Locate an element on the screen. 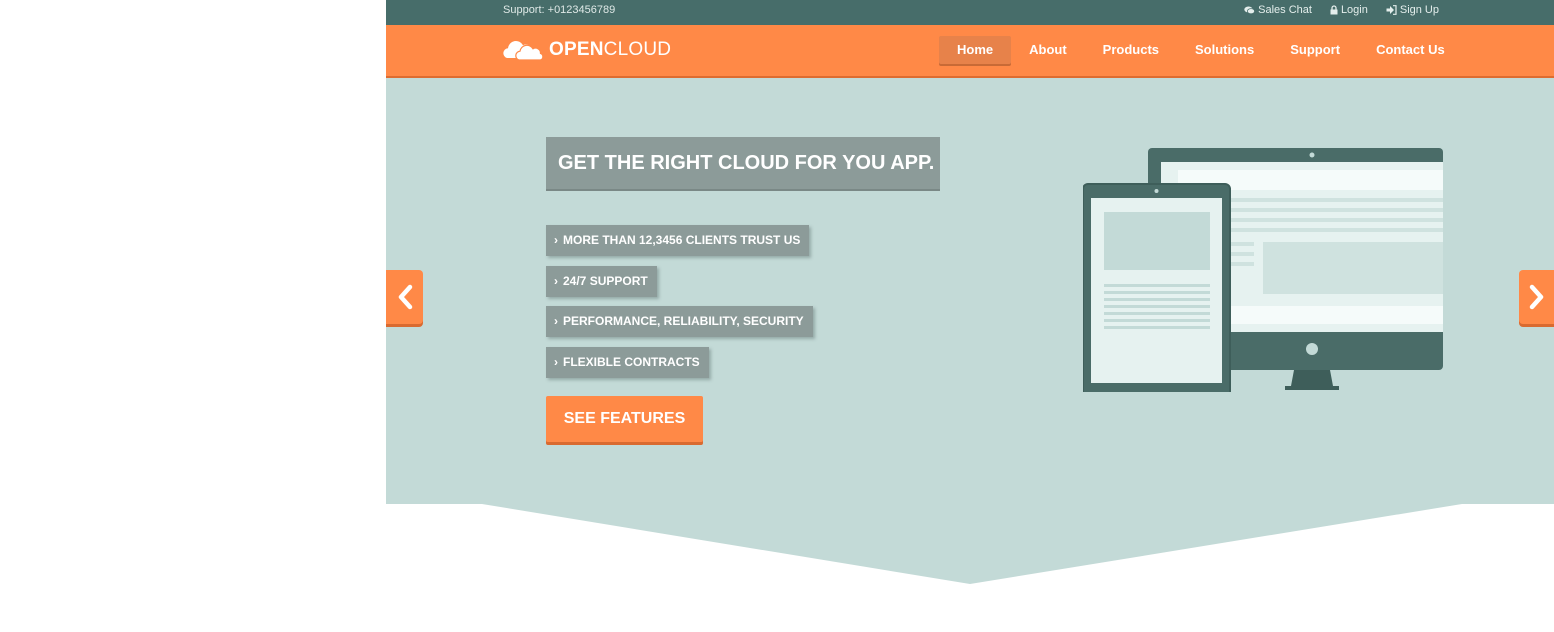 The height and width of the screenshot is (632, 1554). slider-next-button is located at coordinates (1536, 297).